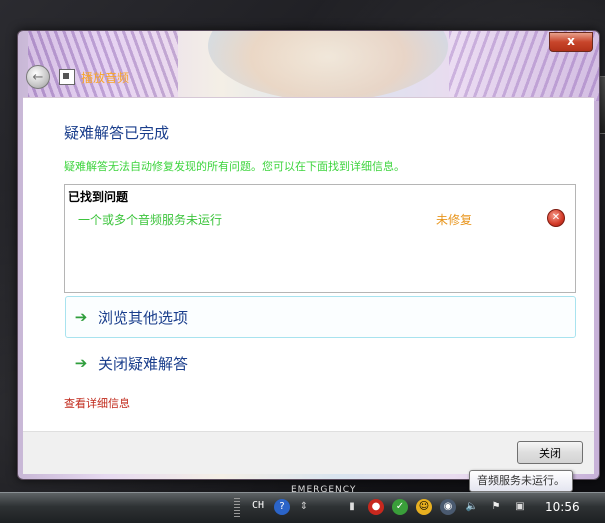 This screenshot has width=605, height=523. I want to click on equalizer-icon: ▮, so click(352, 507).